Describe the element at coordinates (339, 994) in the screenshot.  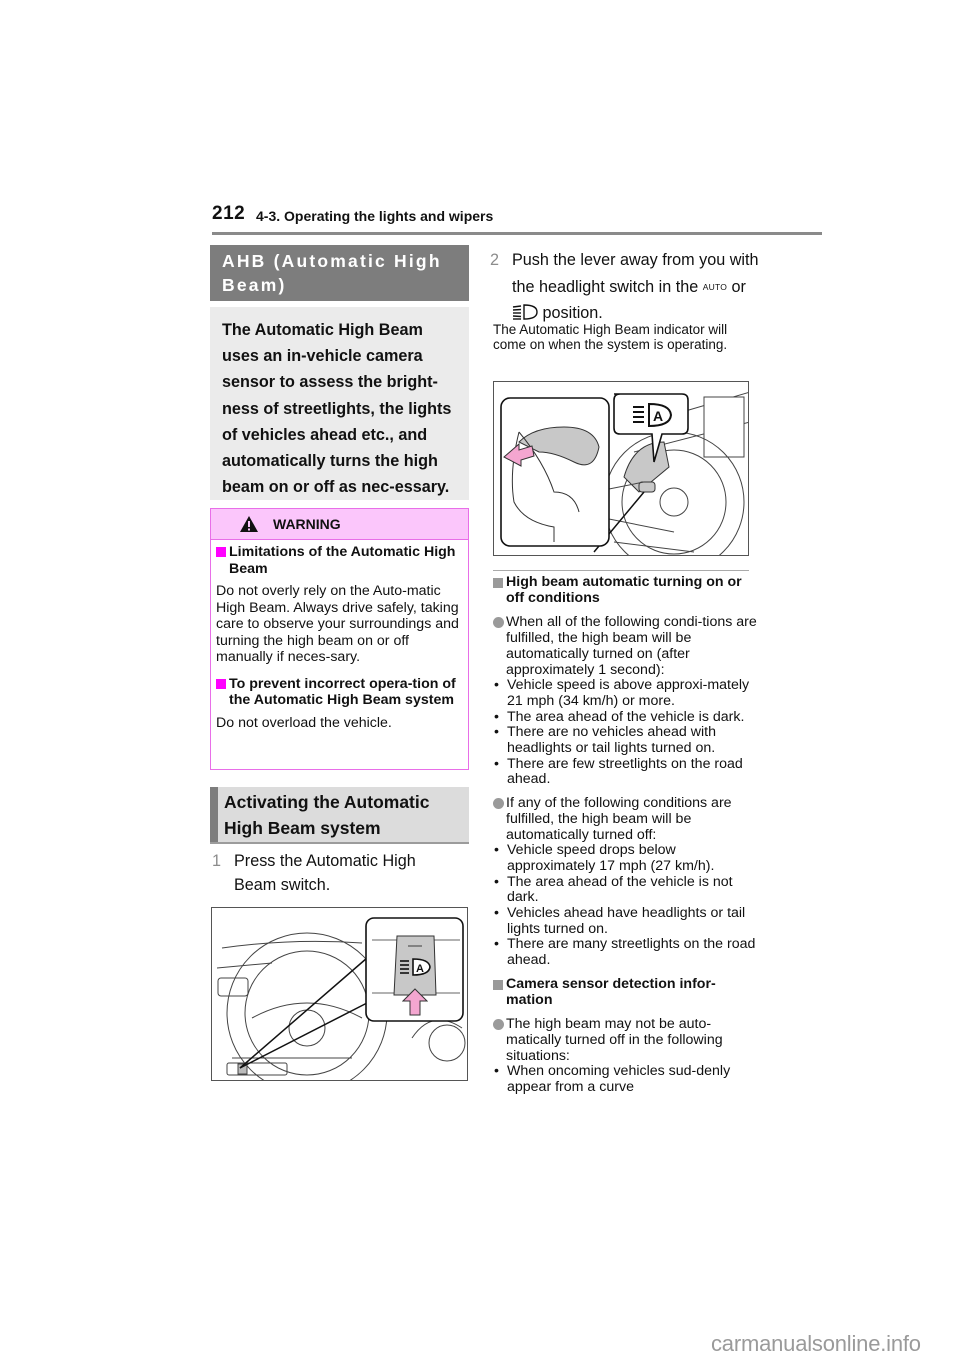
I see `ahb-switch-illustration: A` at that location.